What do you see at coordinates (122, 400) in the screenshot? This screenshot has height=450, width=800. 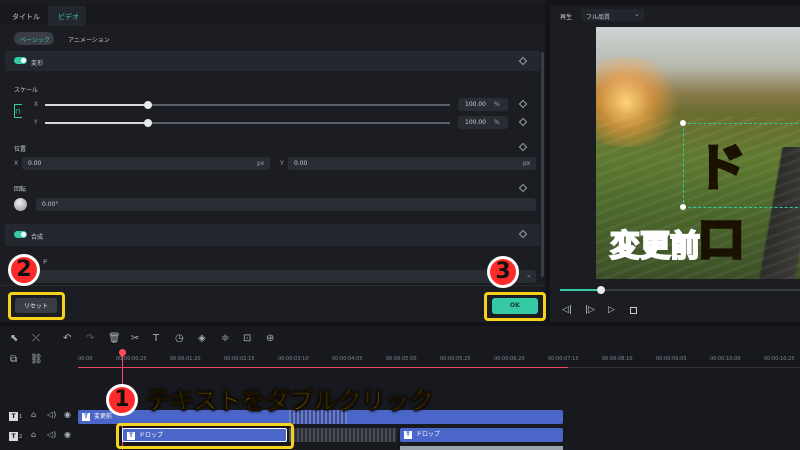 I see `callout-1-badge: 1` at bounding box center [122, 400].